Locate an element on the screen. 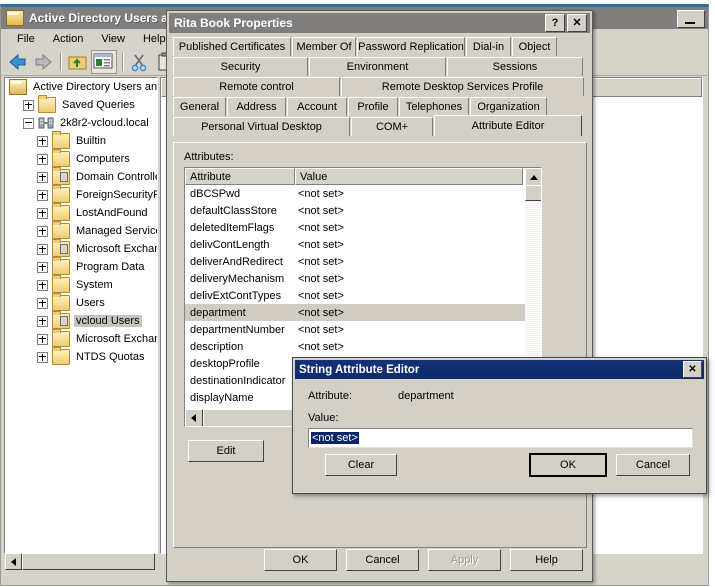 Image resolution: width=715 pixels, height=587 pixels. tree-item-label: System is located at coordinates (94, 285).